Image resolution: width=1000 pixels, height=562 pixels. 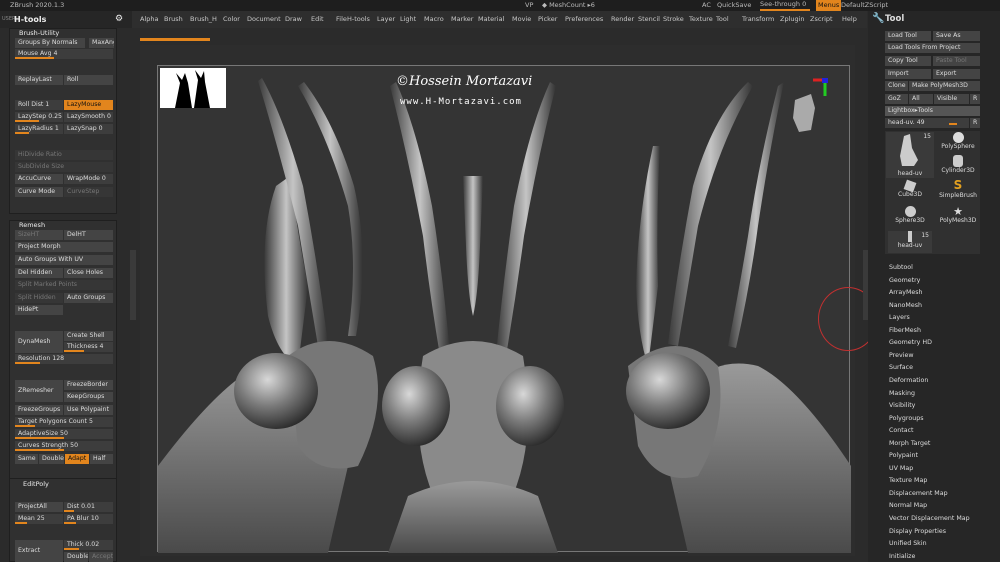 I want to click on subpalette-visibility: Visibility, so click(x=902, y=405).